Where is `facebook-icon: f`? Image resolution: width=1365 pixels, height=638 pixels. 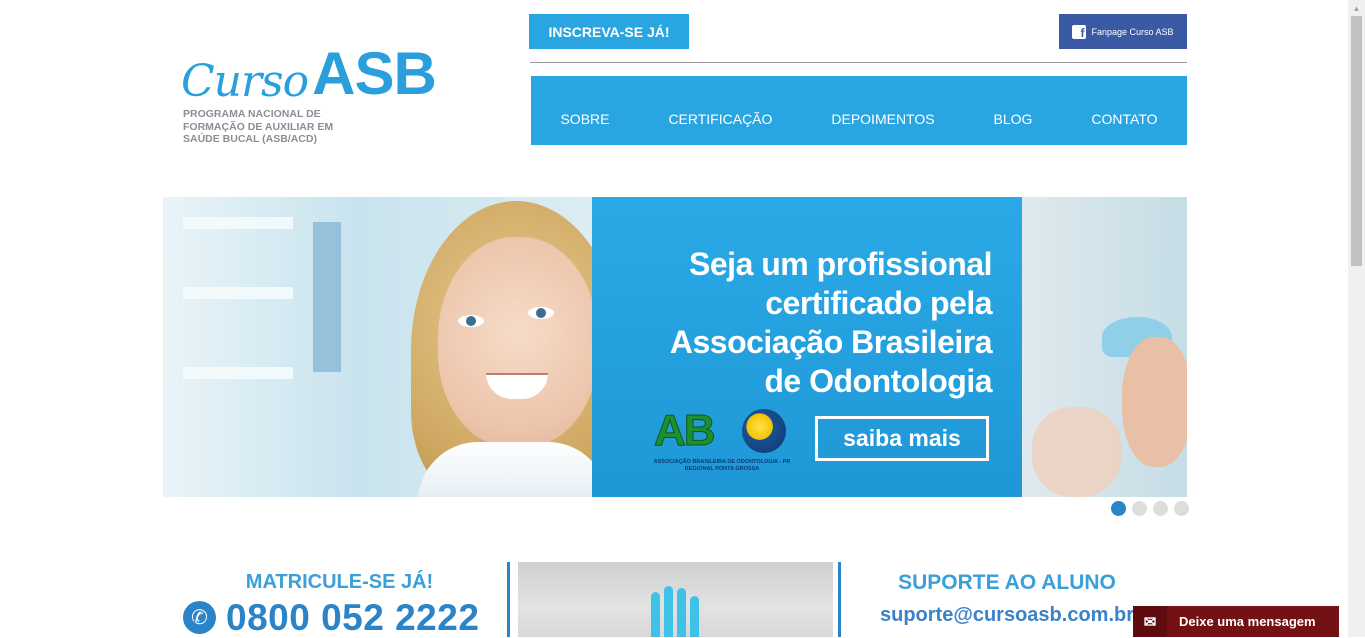 facebook-icon: f is located at coordinates (1079, 31).